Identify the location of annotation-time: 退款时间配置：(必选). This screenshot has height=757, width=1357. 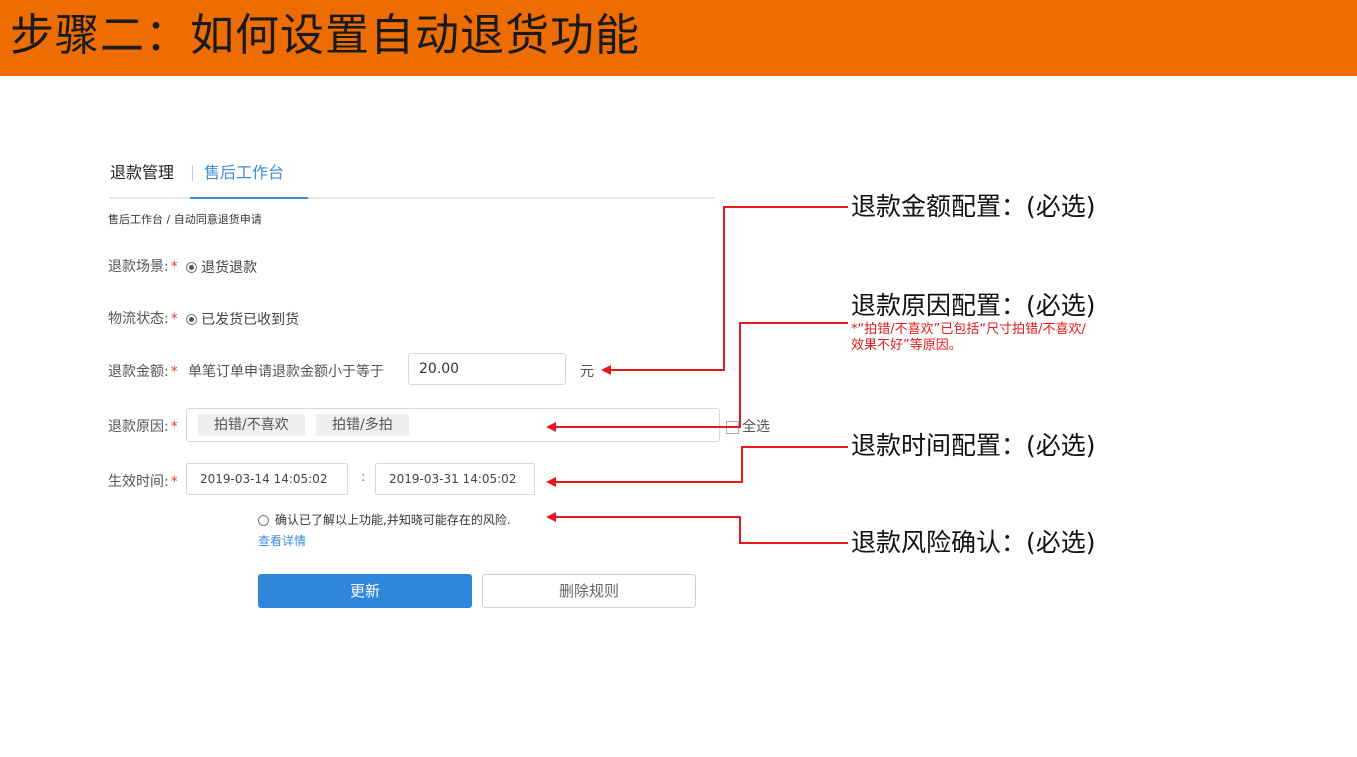
(973, 445).